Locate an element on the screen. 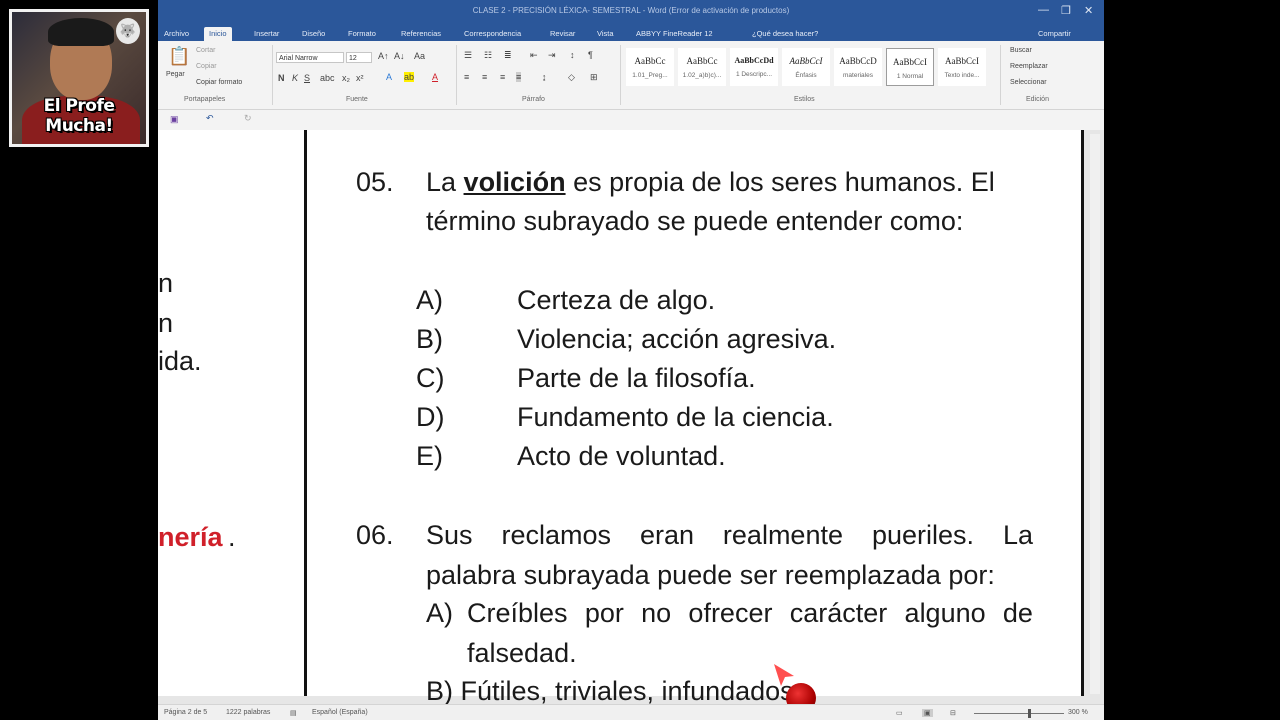 The width and height of the screenshot is (1280, 720). save-icon: ▣ is located at coordinates (174, 119).